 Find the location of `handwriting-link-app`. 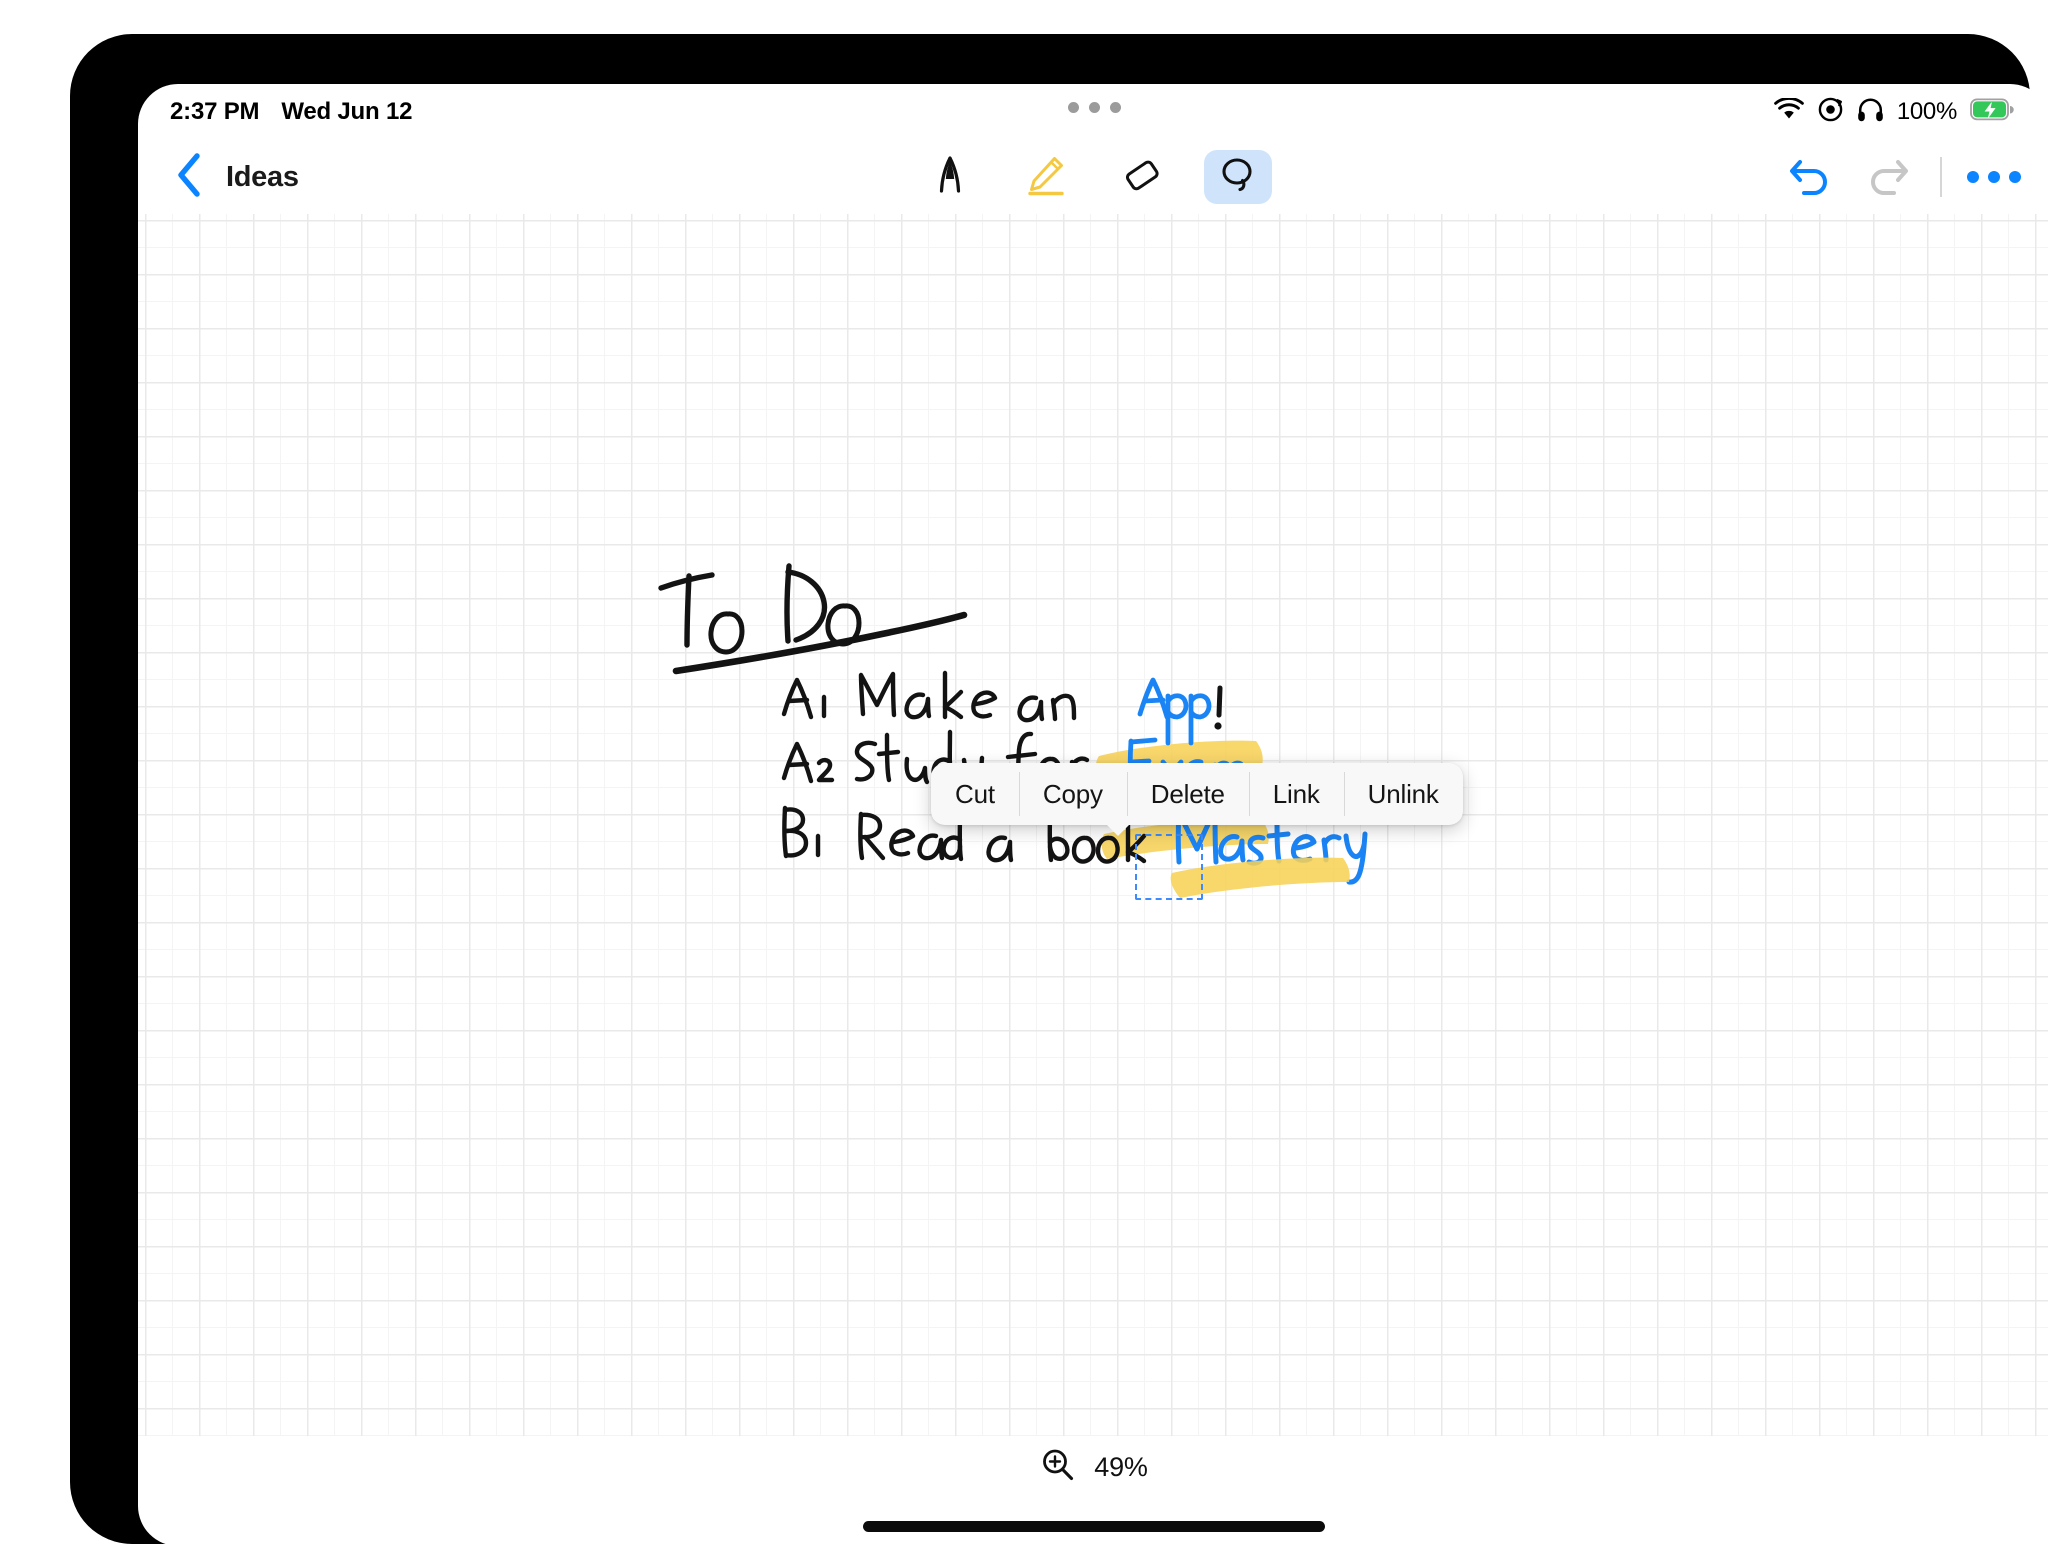

handwriting-link-app is located at coordinates (1174, 711).